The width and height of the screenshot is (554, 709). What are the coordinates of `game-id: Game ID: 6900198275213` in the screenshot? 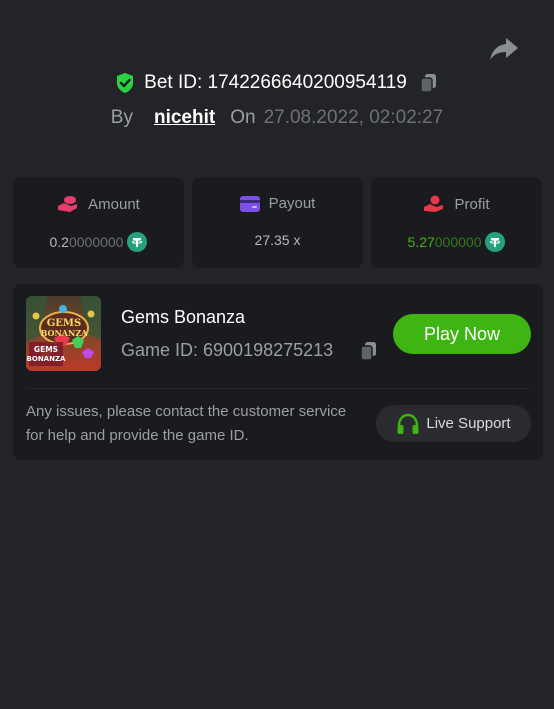 It's located at (227, 350).